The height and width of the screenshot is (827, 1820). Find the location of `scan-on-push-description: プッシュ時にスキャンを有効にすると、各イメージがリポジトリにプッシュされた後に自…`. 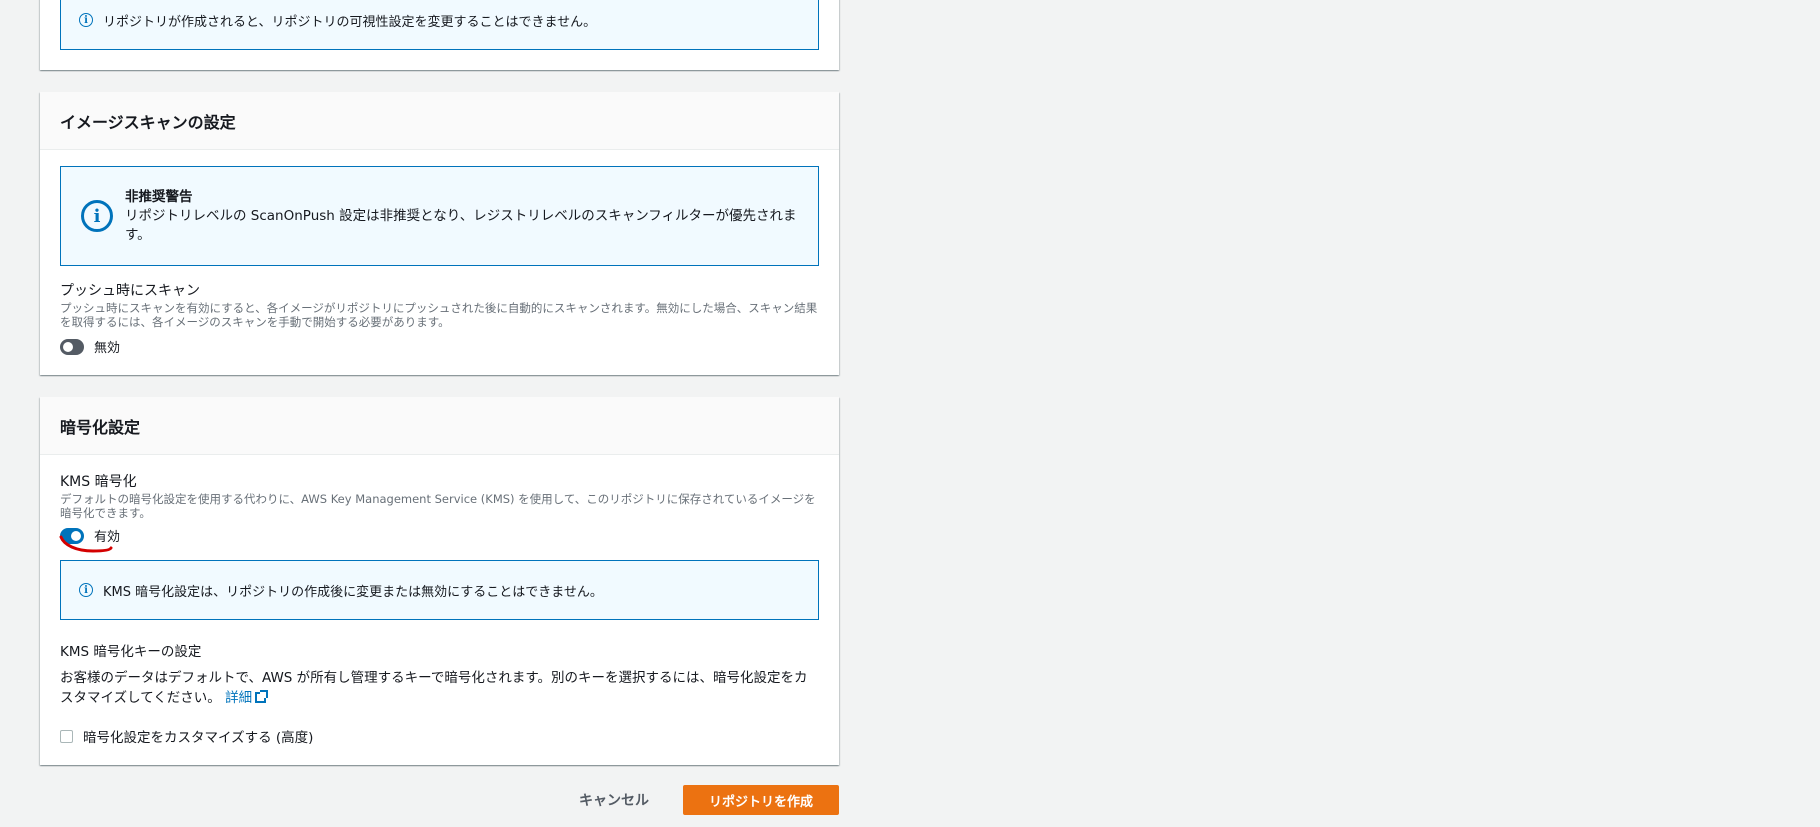

scan-on-push-description: プッシュ時にスキャンを有効にすると、各イメージがリポジトリにプッシュされた後に自… is located at coordinates (439, 315).